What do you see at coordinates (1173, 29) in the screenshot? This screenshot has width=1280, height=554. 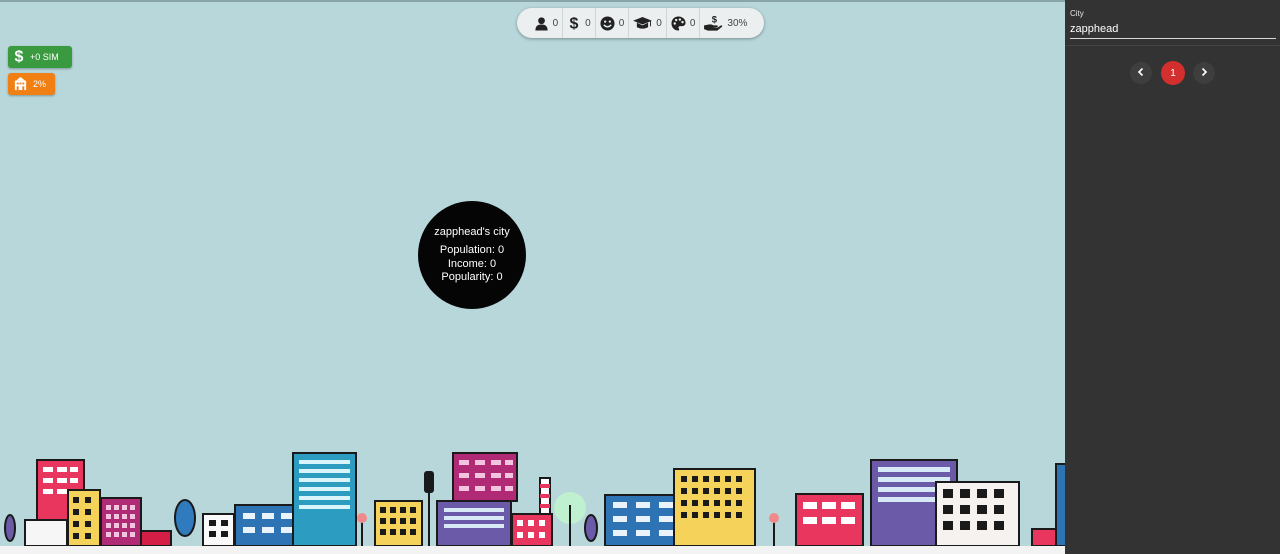 I see `city-name-input` at bounding box center [1173, 29].